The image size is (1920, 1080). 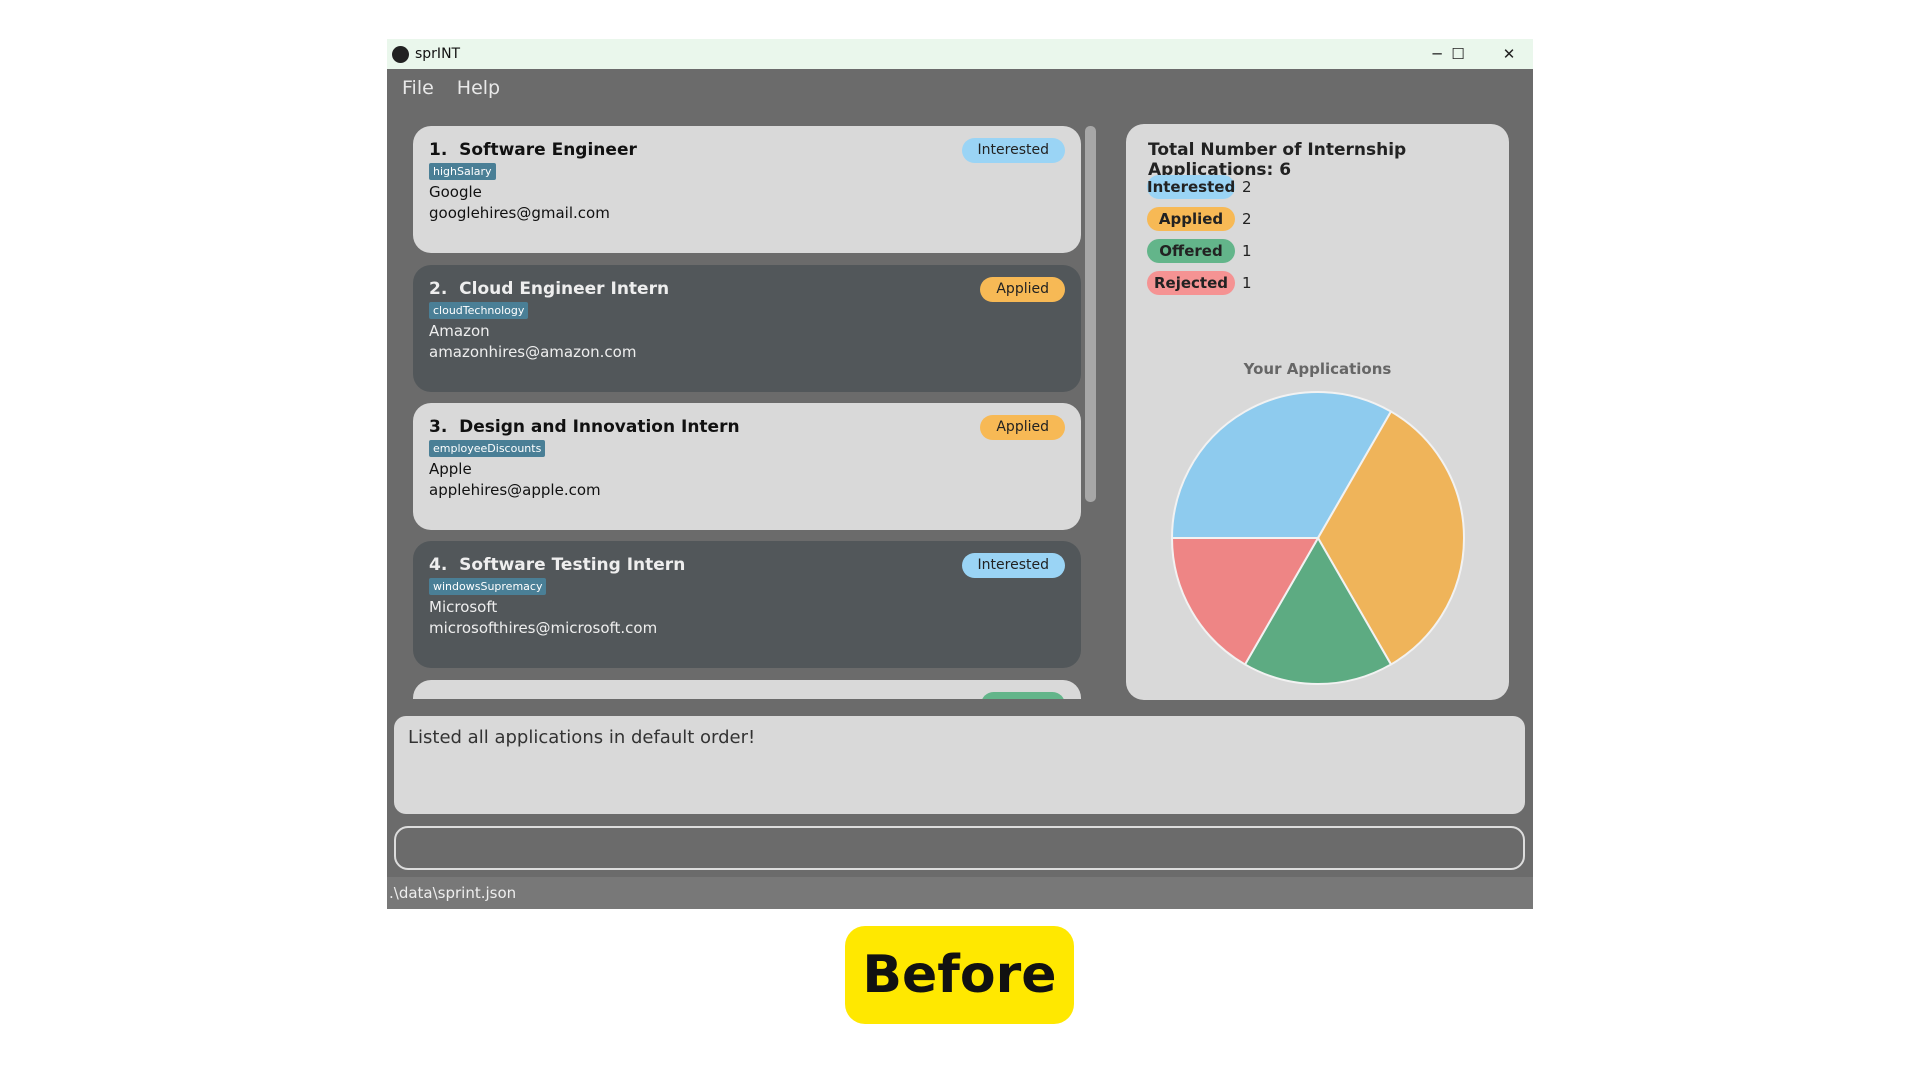 I want to click on application-tag: cloudTechnology, so click(x=479, y=310).